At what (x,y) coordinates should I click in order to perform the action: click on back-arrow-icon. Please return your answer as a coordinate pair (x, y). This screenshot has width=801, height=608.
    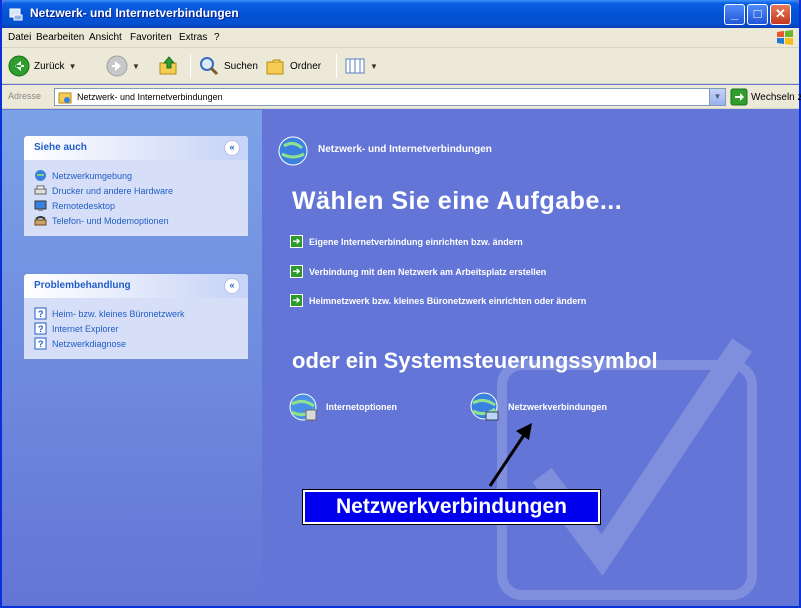
    Looking at the image, I should click on (19, 66).